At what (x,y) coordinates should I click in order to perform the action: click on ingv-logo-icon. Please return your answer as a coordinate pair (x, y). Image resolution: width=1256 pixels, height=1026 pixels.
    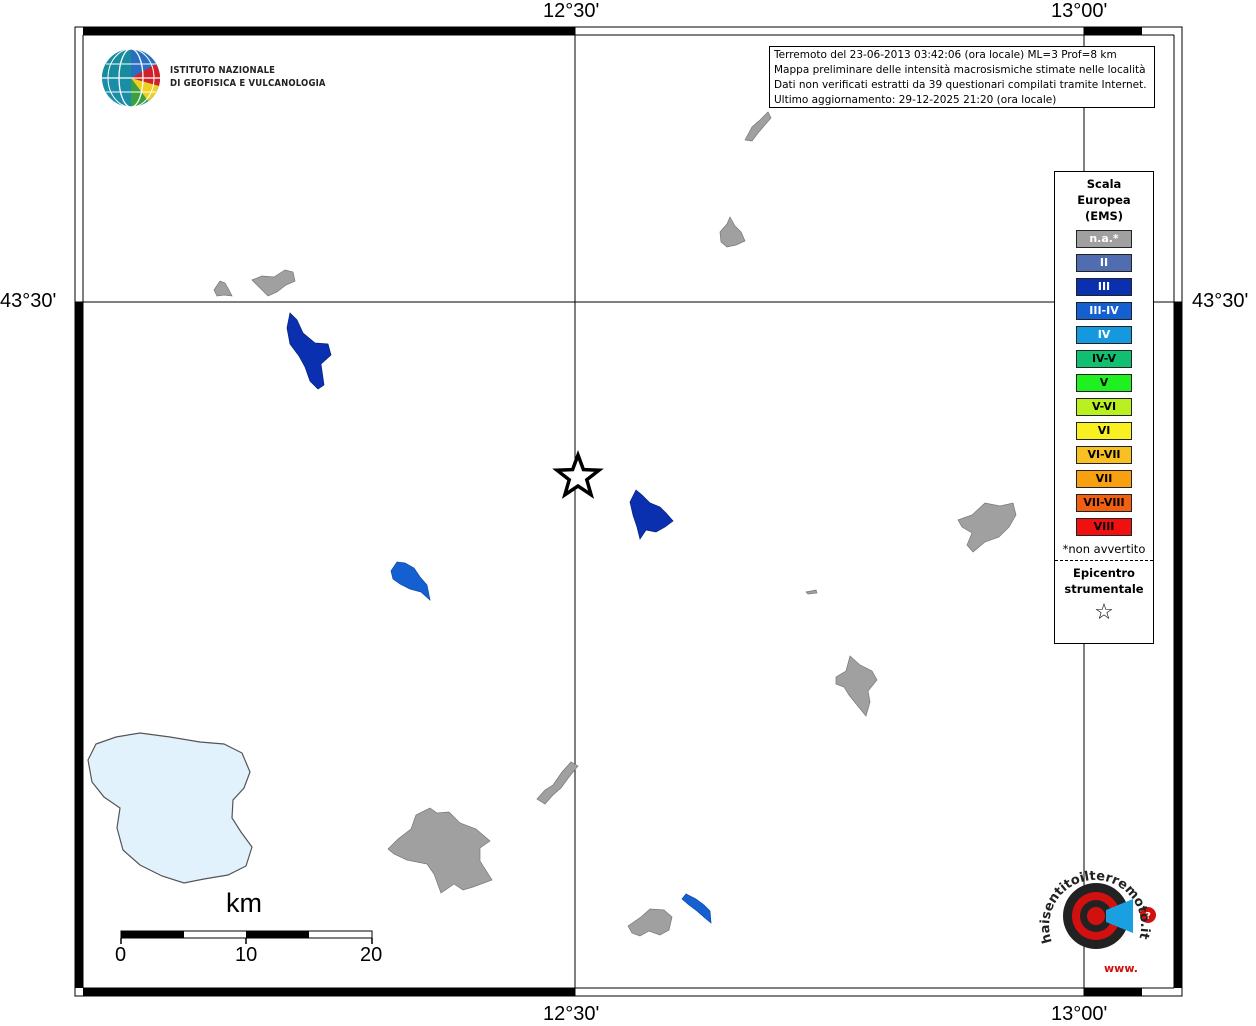
    Looking at the image, I should click on (131, 78).